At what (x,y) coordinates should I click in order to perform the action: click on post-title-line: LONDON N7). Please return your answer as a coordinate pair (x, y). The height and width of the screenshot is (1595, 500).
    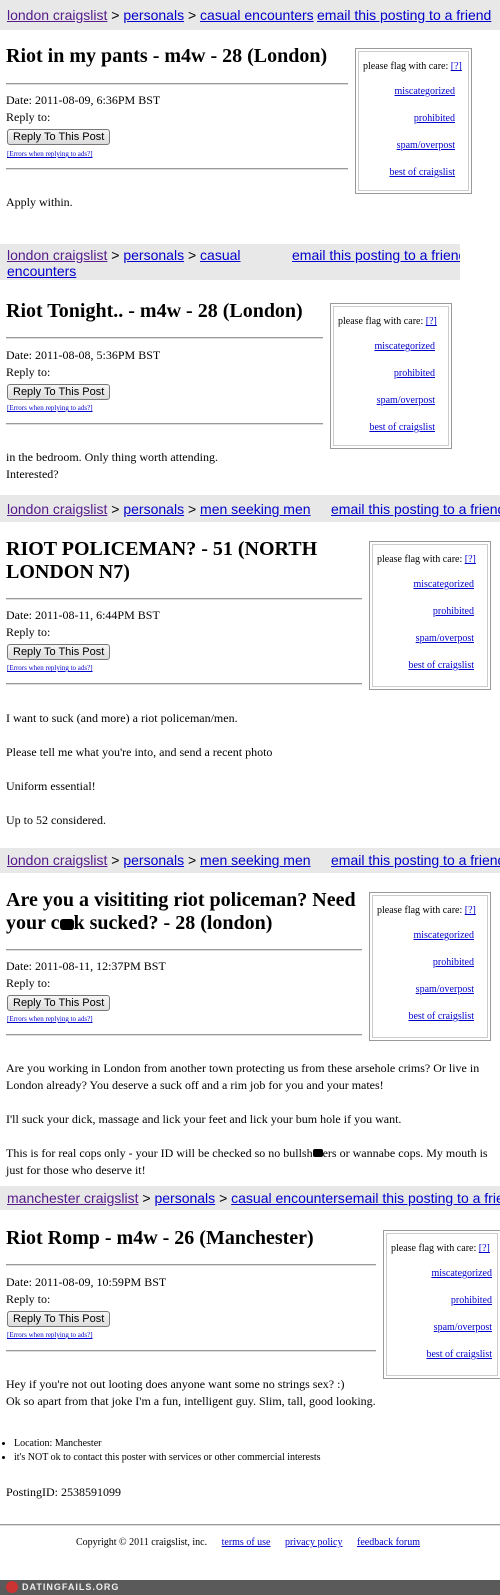
    Looking at the image, I should click on (68, 572).